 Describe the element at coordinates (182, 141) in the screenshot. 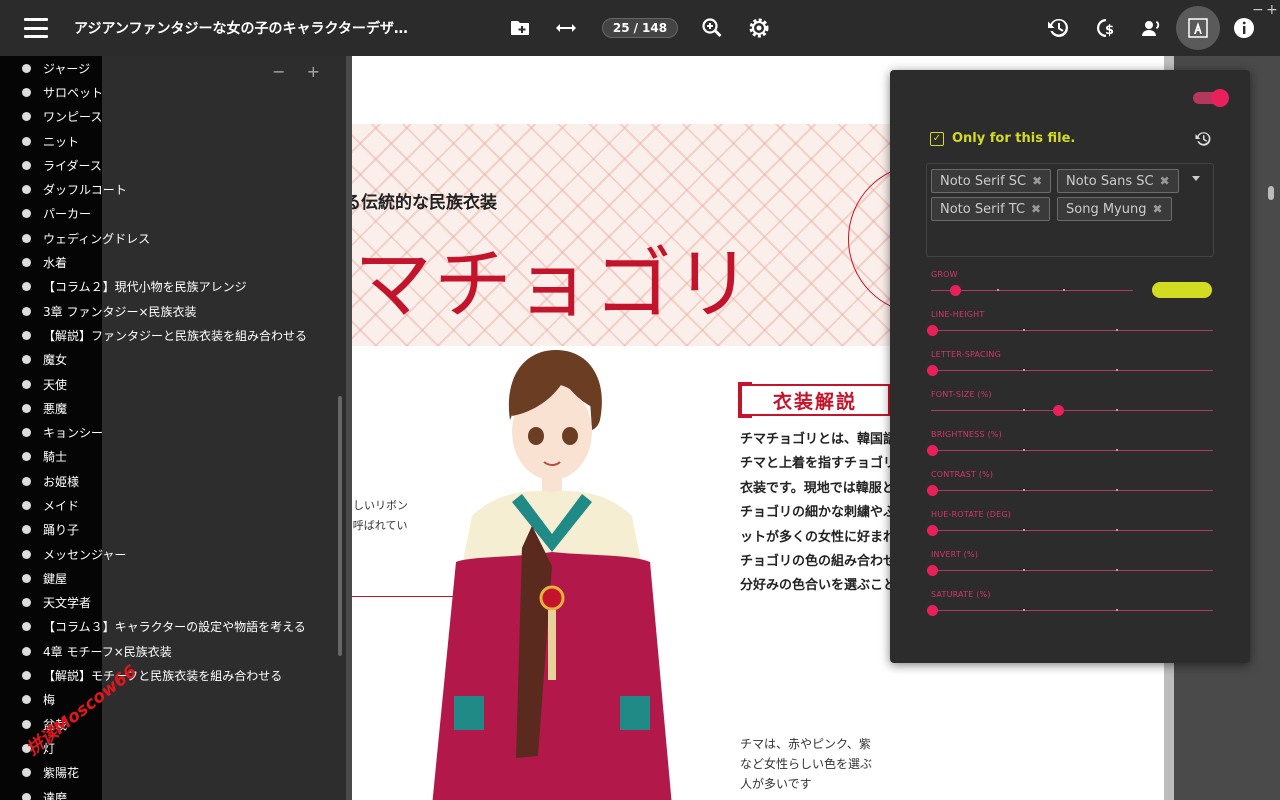

I see `toc-item: ニット` at that location.